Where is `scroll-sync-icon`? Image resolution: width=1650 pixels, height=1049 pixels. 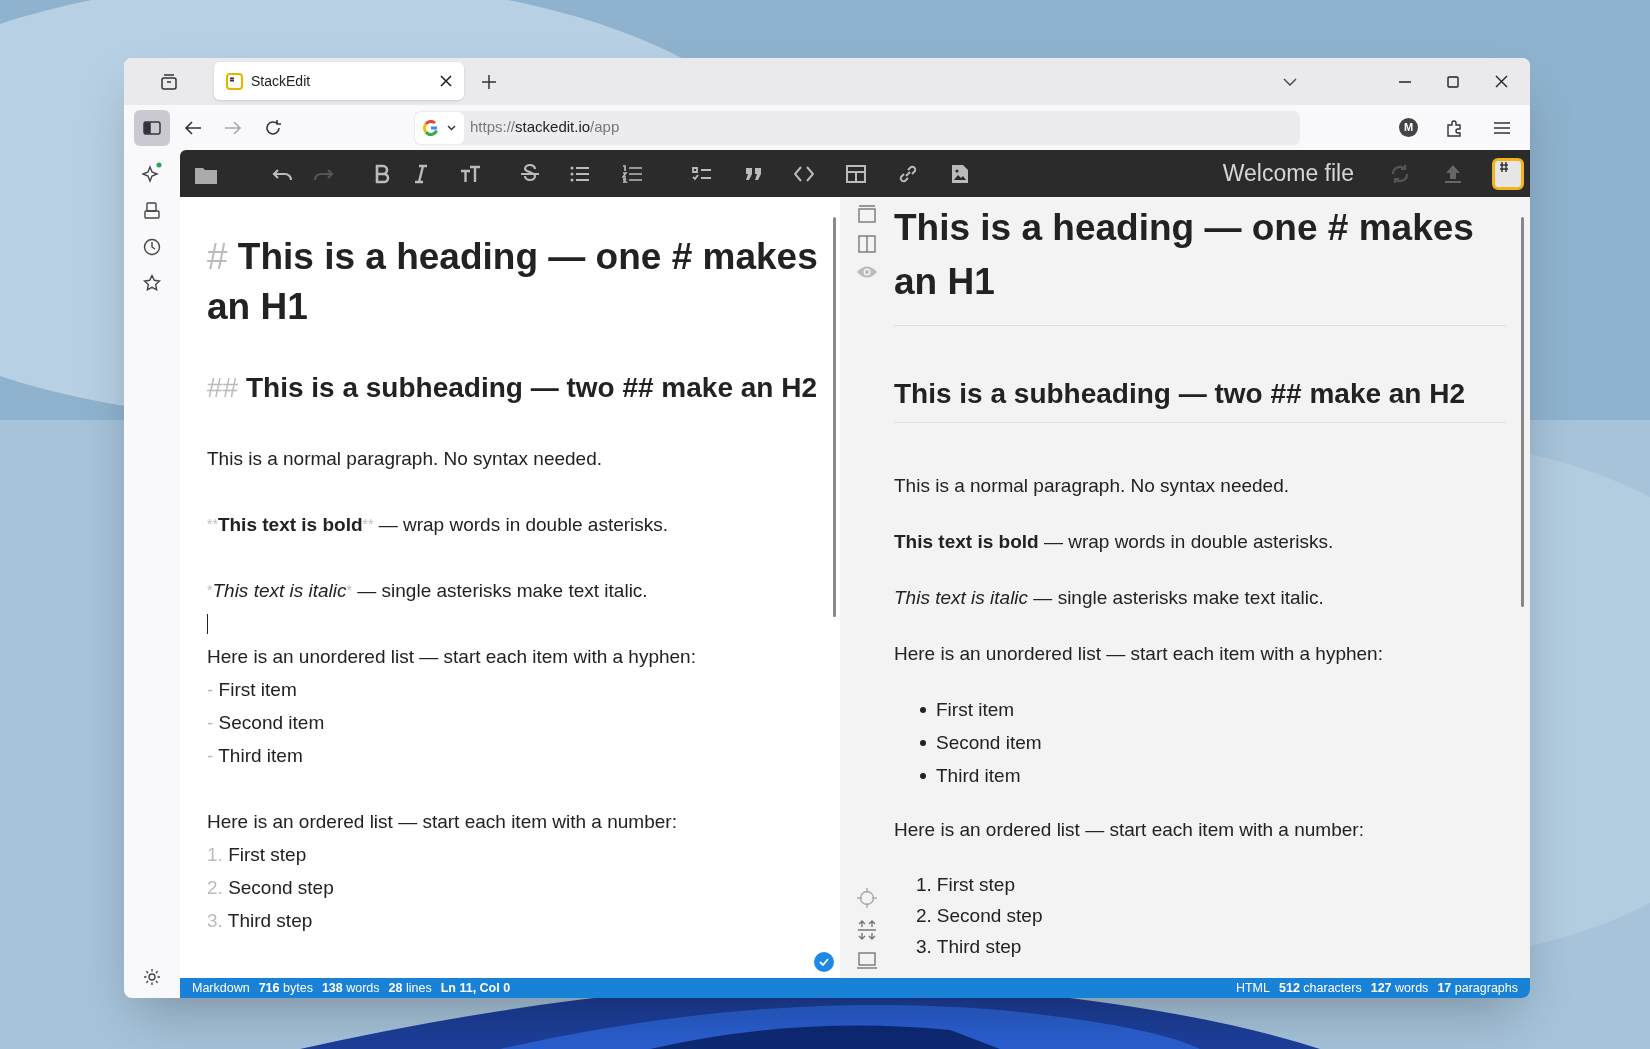 scroll-sync-icon is located at coordinates (867, 930).